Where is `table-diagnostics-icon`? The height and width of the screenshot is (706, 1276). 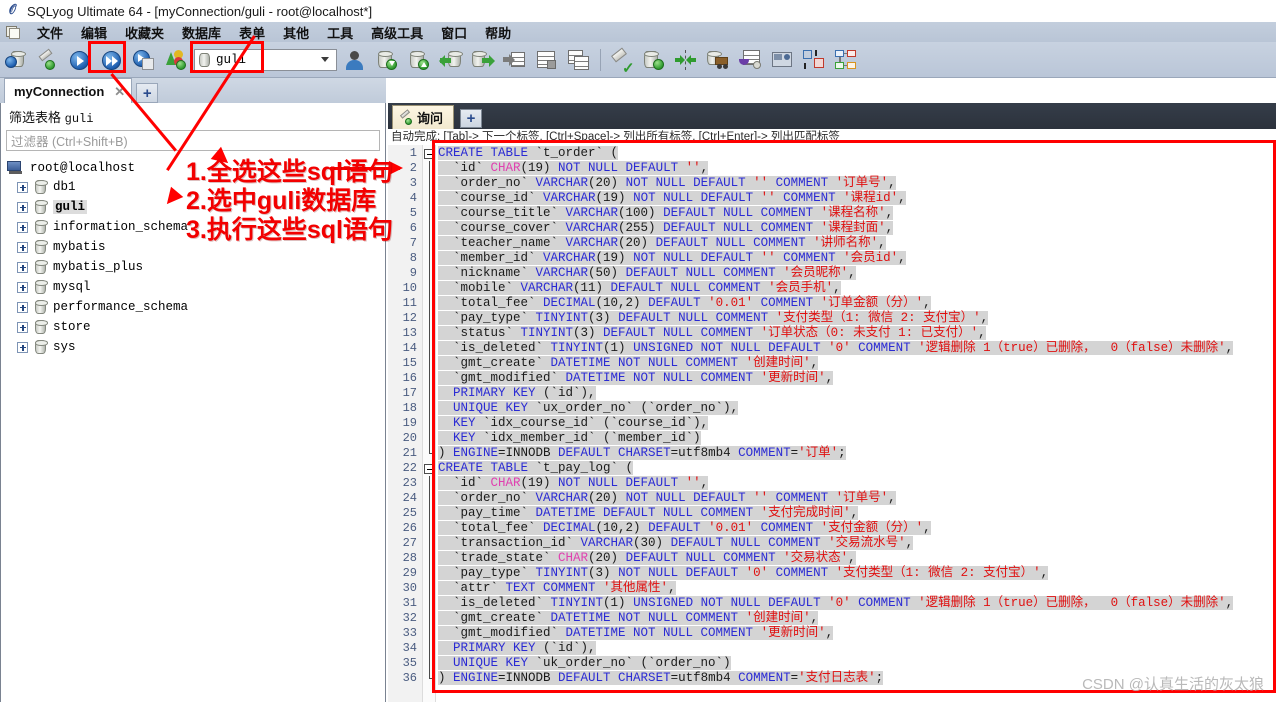 table-diagnostics-icon is located at coordinates (579, 60).